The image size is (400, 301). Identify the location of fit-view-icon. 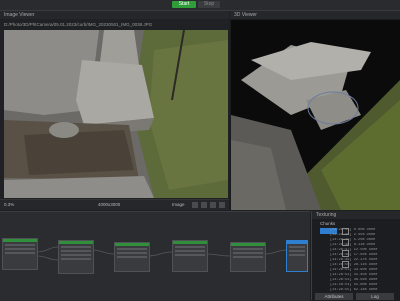
(195, 205).